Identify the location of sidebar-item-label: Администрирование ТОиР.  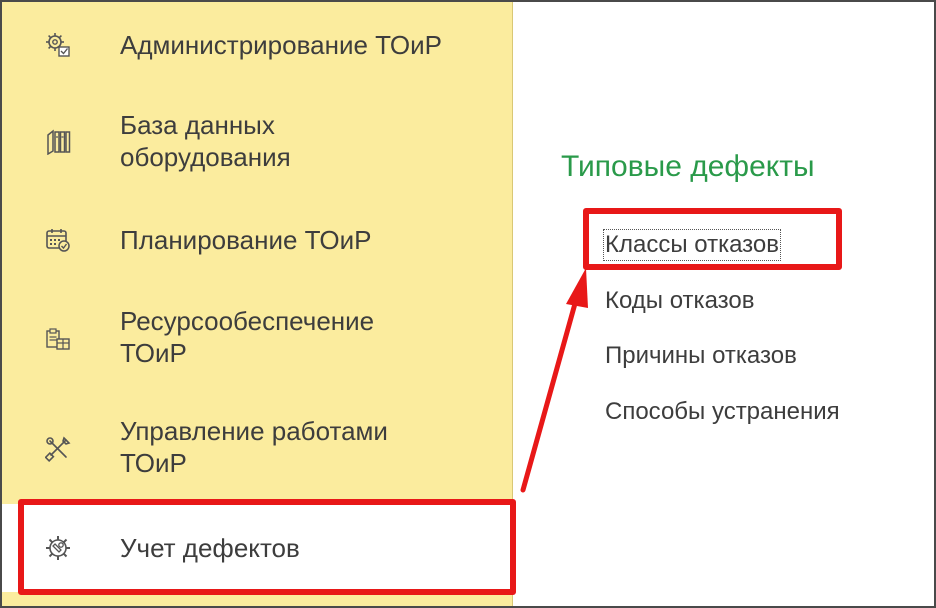
(281, 45).